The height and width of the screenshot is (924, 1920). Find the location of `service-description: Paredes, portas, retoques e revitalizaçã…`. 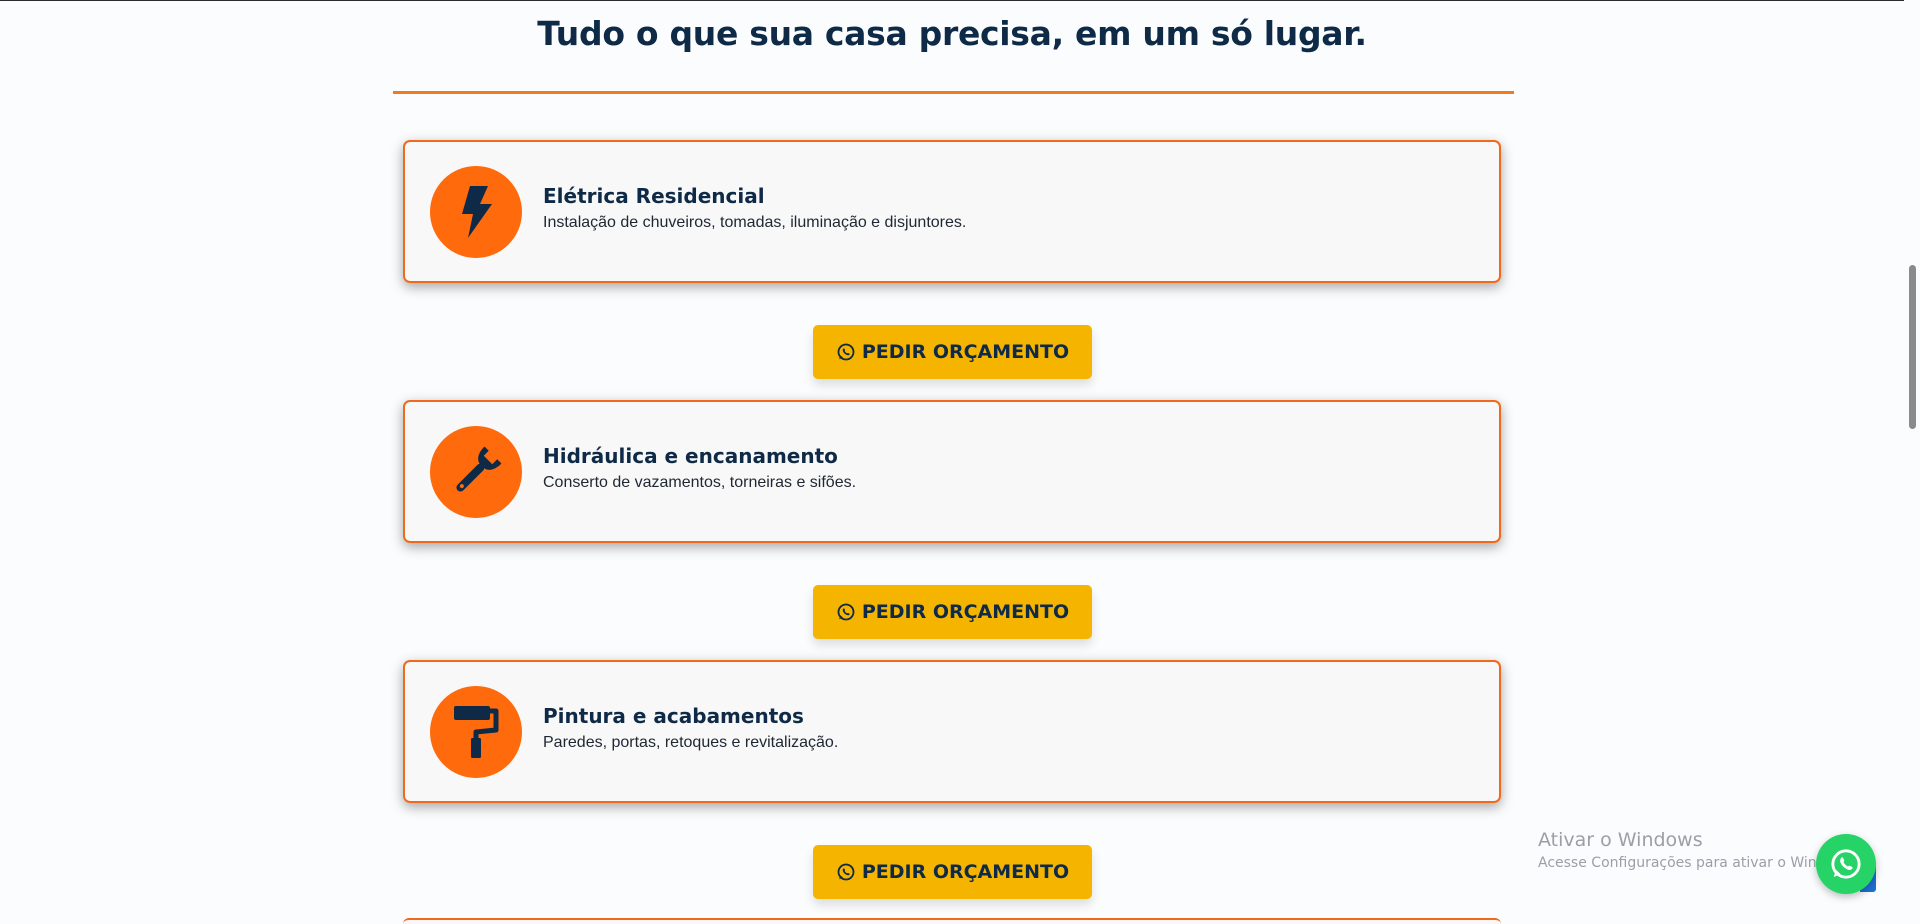

service-description: Paredes, portas, retoques e revitalizaçã… is located at coordinates (691, 742).